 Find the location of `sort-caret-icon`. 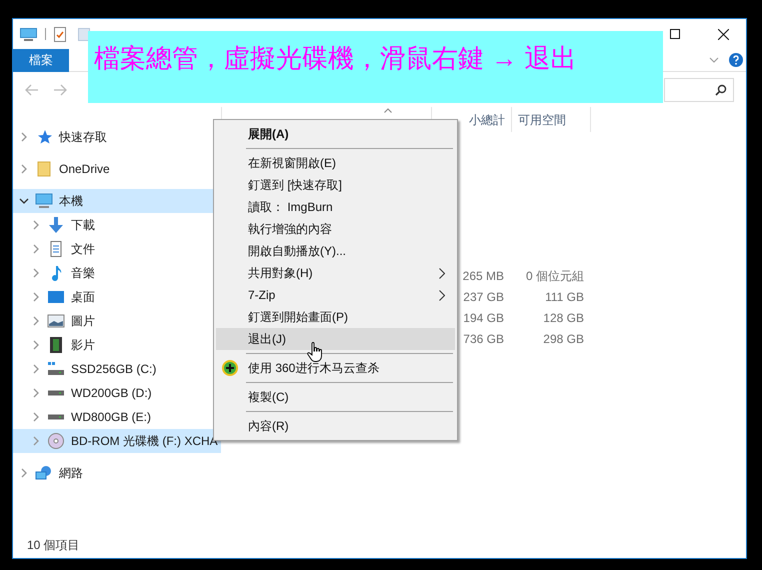

sort-caret-icon is located at coordinates (388, 110).